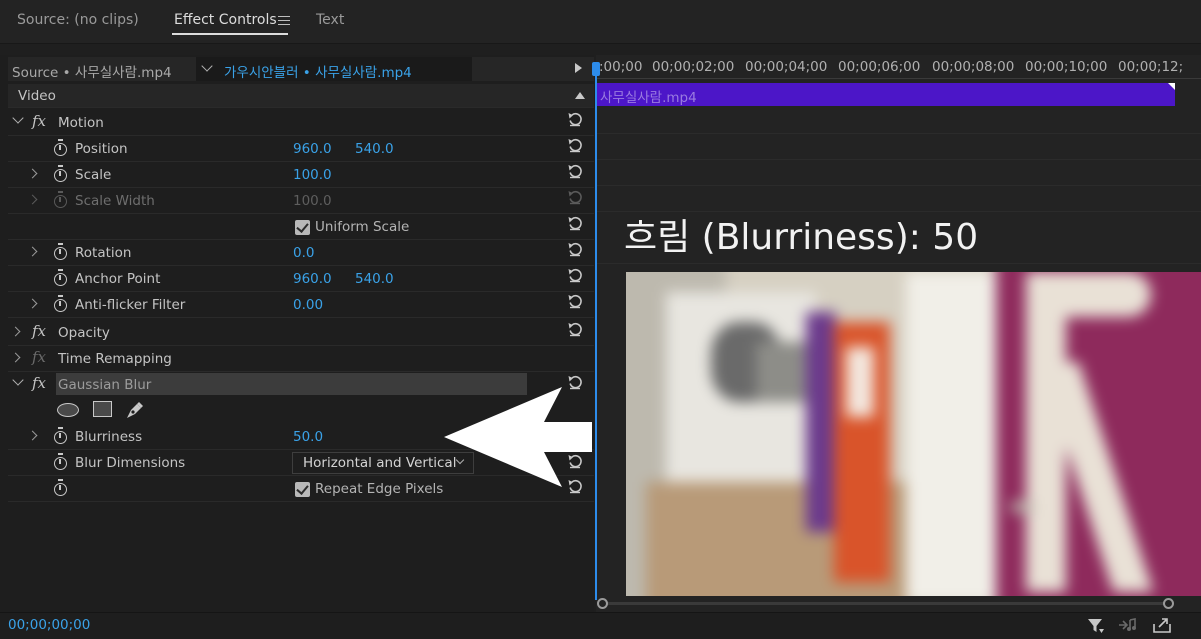 This screenshot has width=1201, height=639. I want to click on motion-label: Motion, so click(81, 123).